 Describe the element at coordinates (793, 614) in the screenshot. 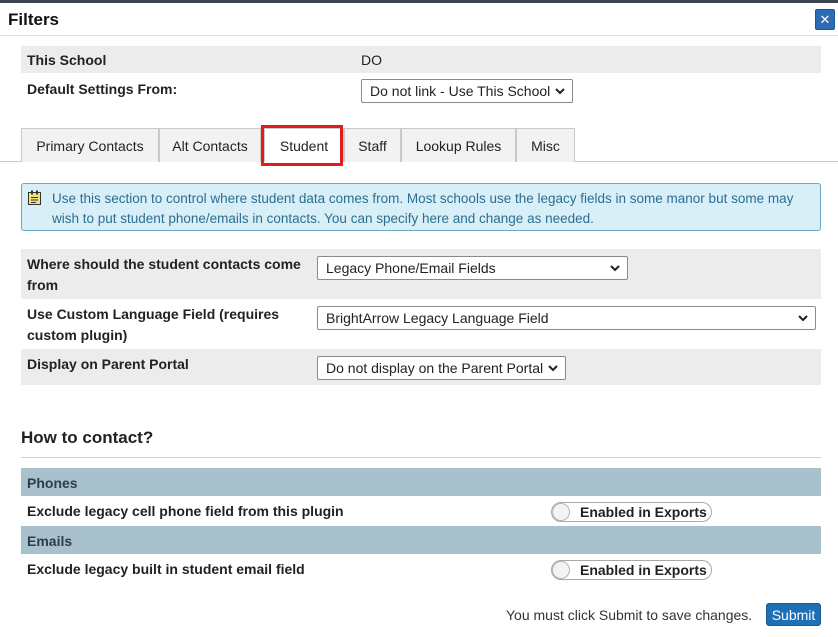

I see `submit-button: Submit` at that location.